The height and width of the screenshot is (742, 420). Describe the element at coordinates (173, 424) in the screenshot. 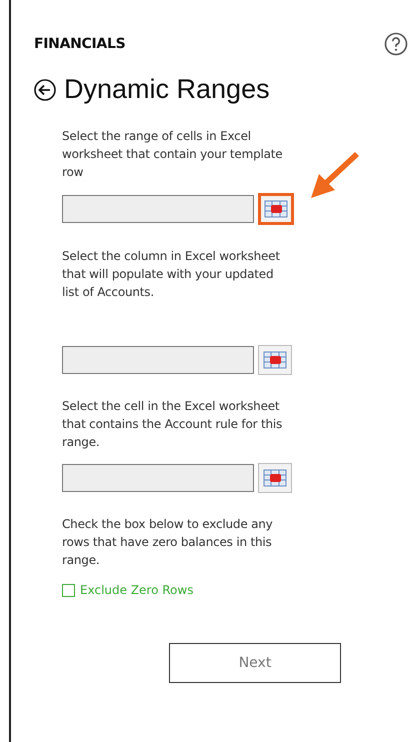

I see `instruction-text: Select the cell in the Excel worksheet that contains the Account rule for this range.` at that location.